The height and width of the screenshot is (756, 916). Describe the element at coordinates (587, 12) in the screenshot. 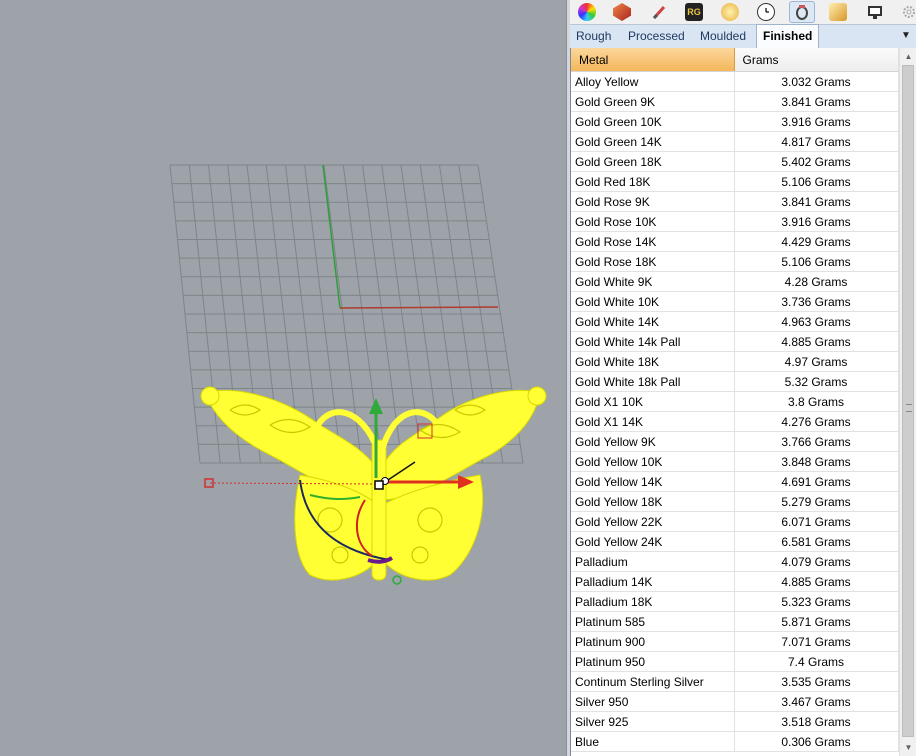

I see `color-wheel-icon` at that location.